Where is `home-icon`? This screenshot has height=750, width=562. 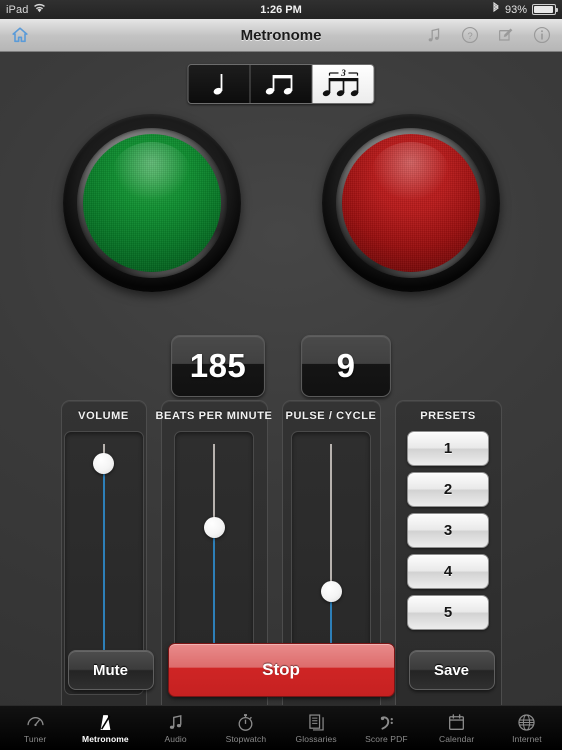 home-icon is located at coordinates (20, 35).